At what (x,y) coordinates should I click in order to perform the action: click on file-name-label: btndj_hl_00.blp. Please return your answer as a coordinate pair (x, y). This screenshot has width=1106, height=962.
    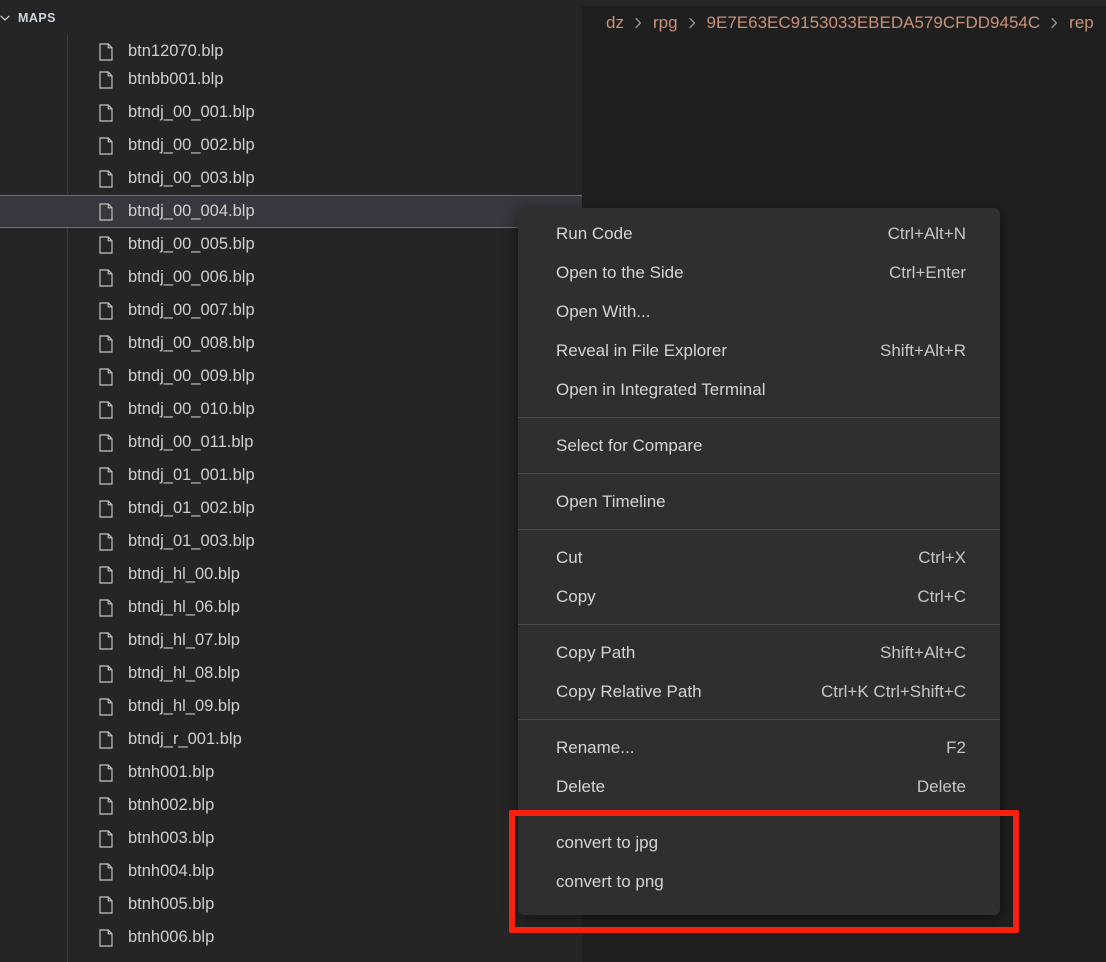
    Looking at the image, I should click on (184, 574).